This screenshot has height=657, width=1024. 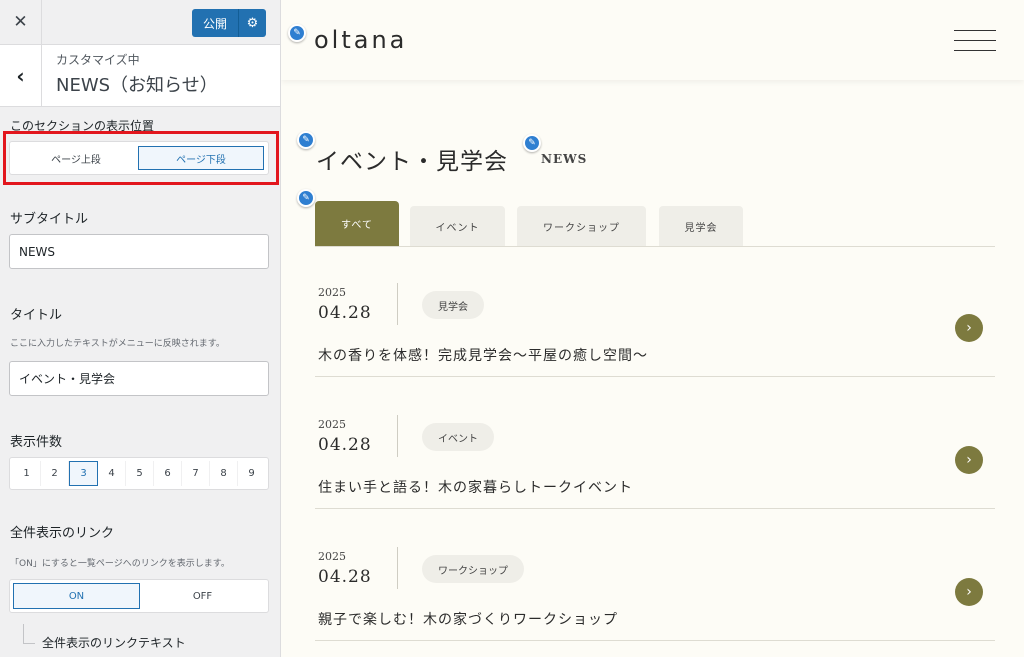 I want to click on count-option: 9, so click(x=251, y=473).